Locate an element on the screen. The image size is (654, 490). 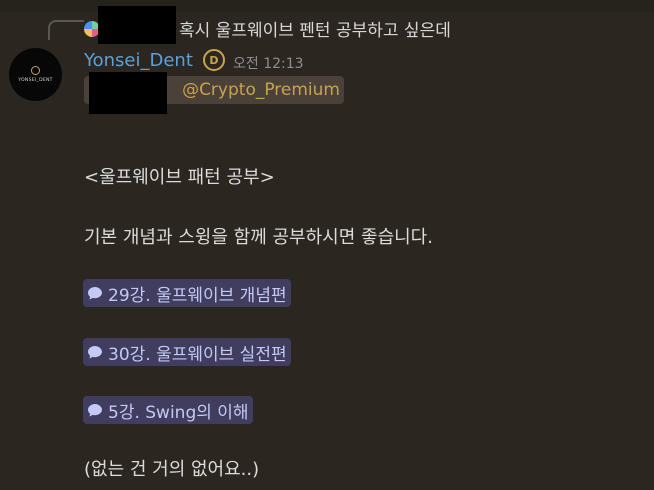
message-outro: (없는 건 거의 없어요..) is located at coordinates (172, 469).